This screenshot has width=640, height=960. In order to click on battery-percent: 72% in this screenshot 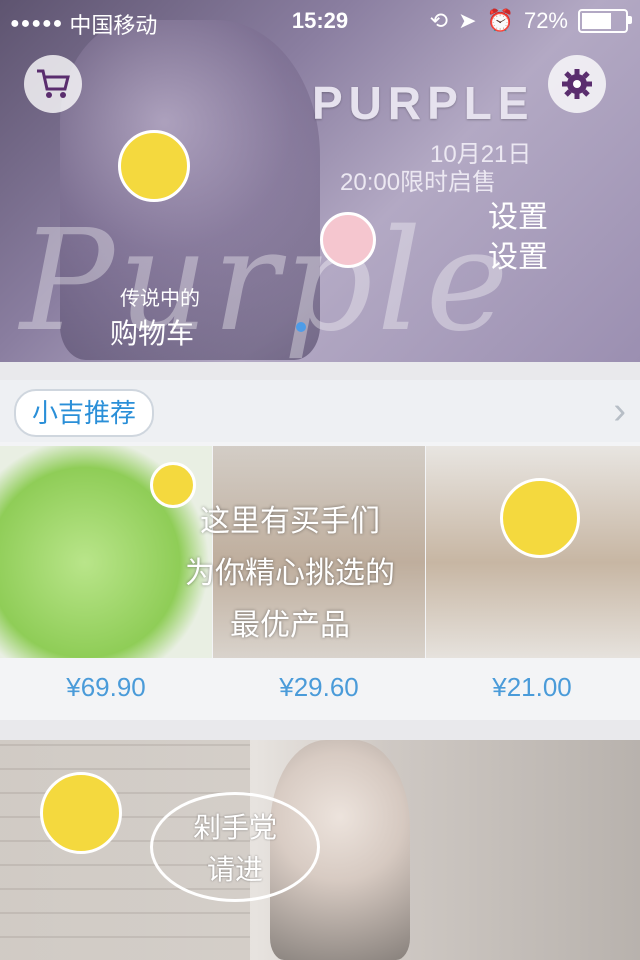, I will do `click(545, 20)`.